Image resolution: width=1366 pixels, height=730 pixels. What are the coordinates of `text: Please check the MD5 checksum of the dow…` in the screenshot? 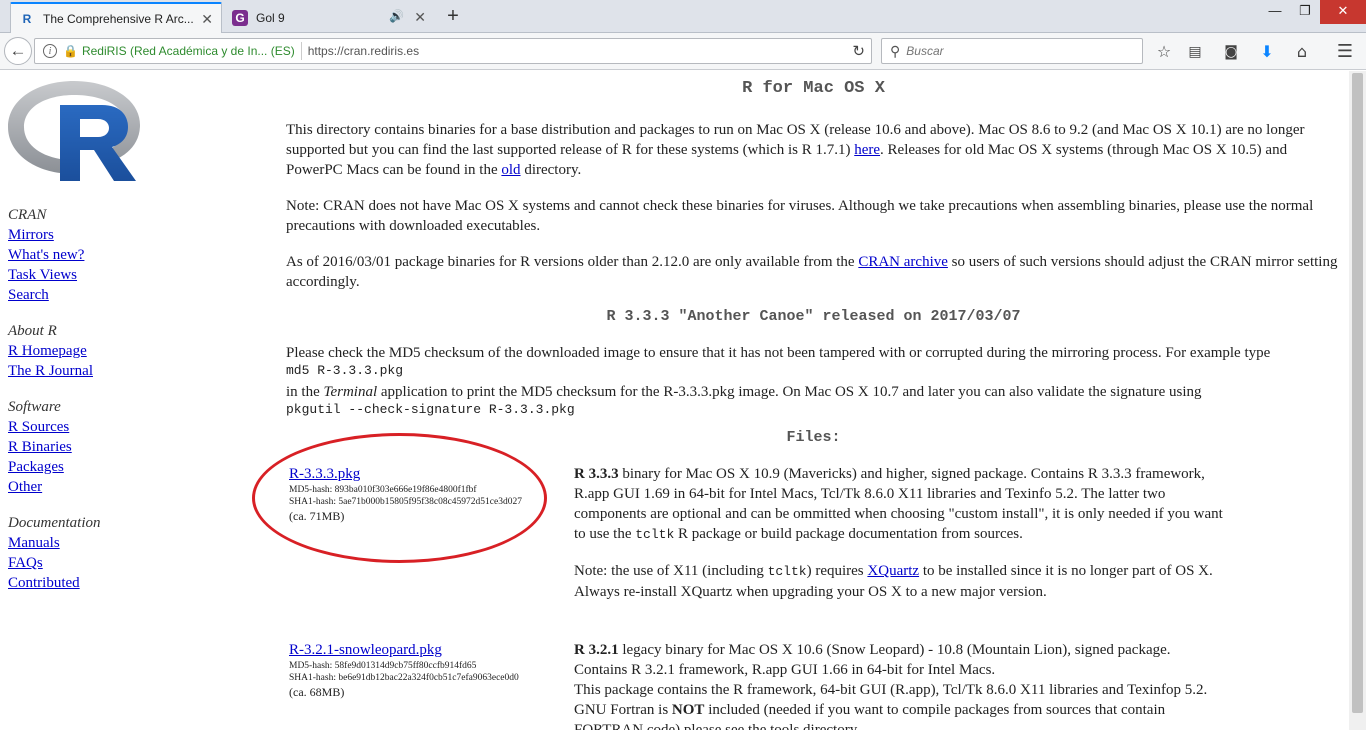 It's located at (778, 353).